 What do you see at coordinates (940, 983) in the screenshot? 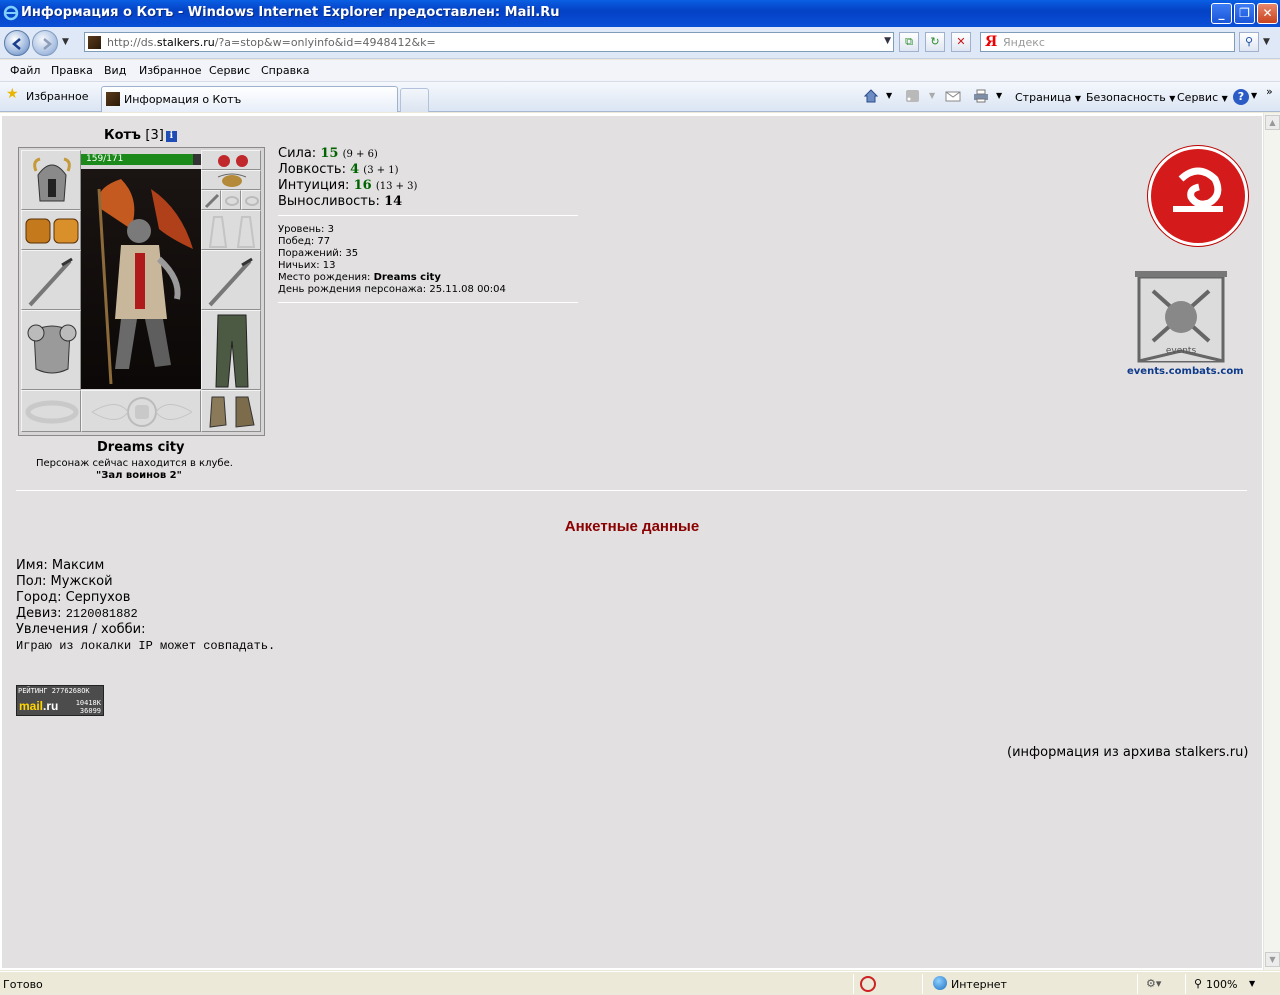
I see `globe-icon` at bounding box center [940, 983].